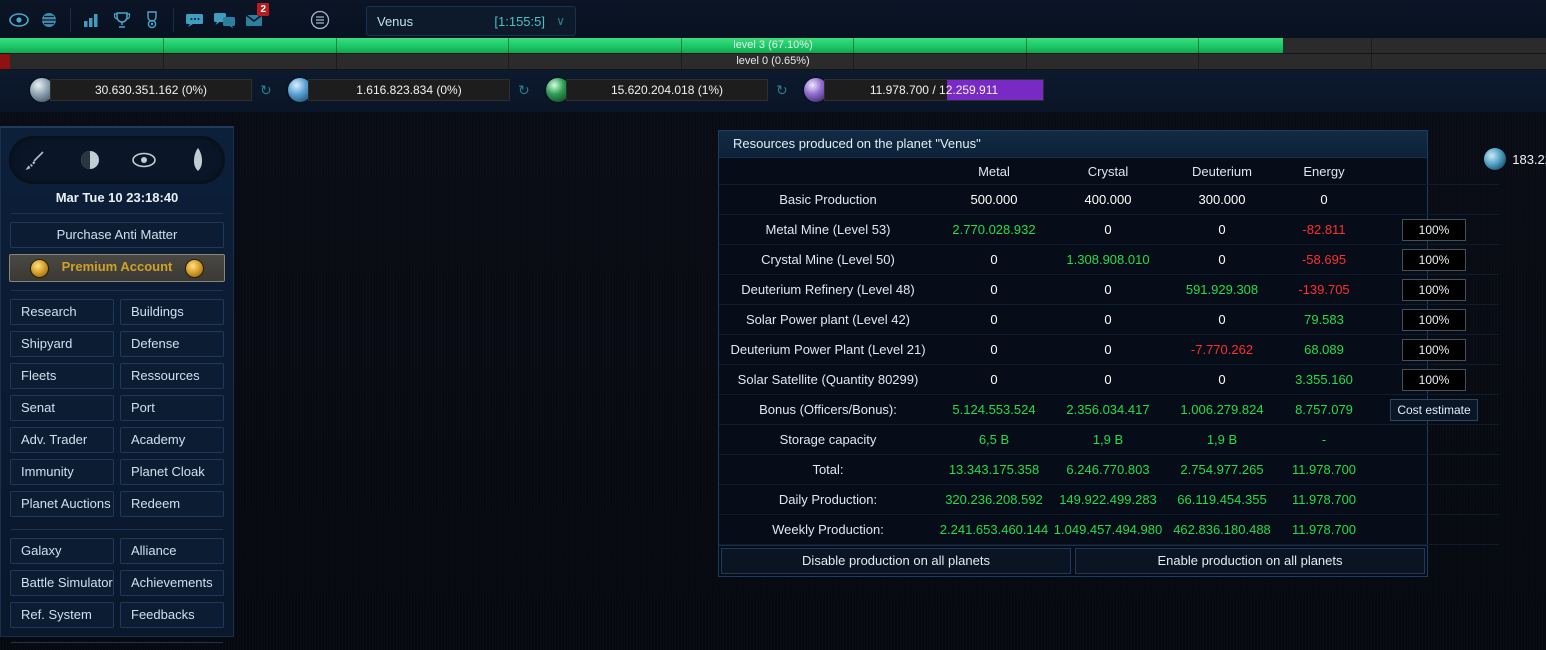 The width and height of the screenshot is (1546, 650). Describe the element at coordinates (994, 319) in the screenshot. I see `cell-metal: 0` at that location.